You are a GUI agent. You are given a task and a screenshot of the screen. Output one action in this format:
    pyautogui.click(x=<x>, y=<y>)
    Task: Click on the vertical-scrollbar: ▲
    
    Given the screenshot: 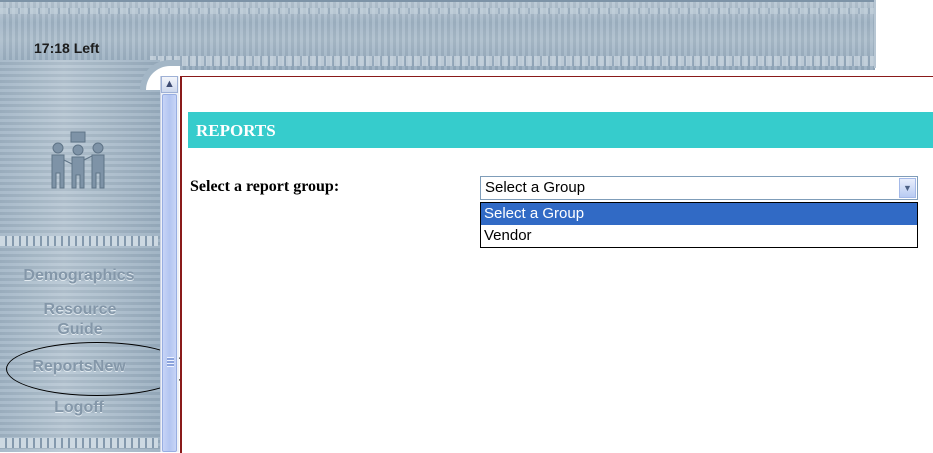 What is the action you would take?
    pyautogui.click(x=169, y=264)
    